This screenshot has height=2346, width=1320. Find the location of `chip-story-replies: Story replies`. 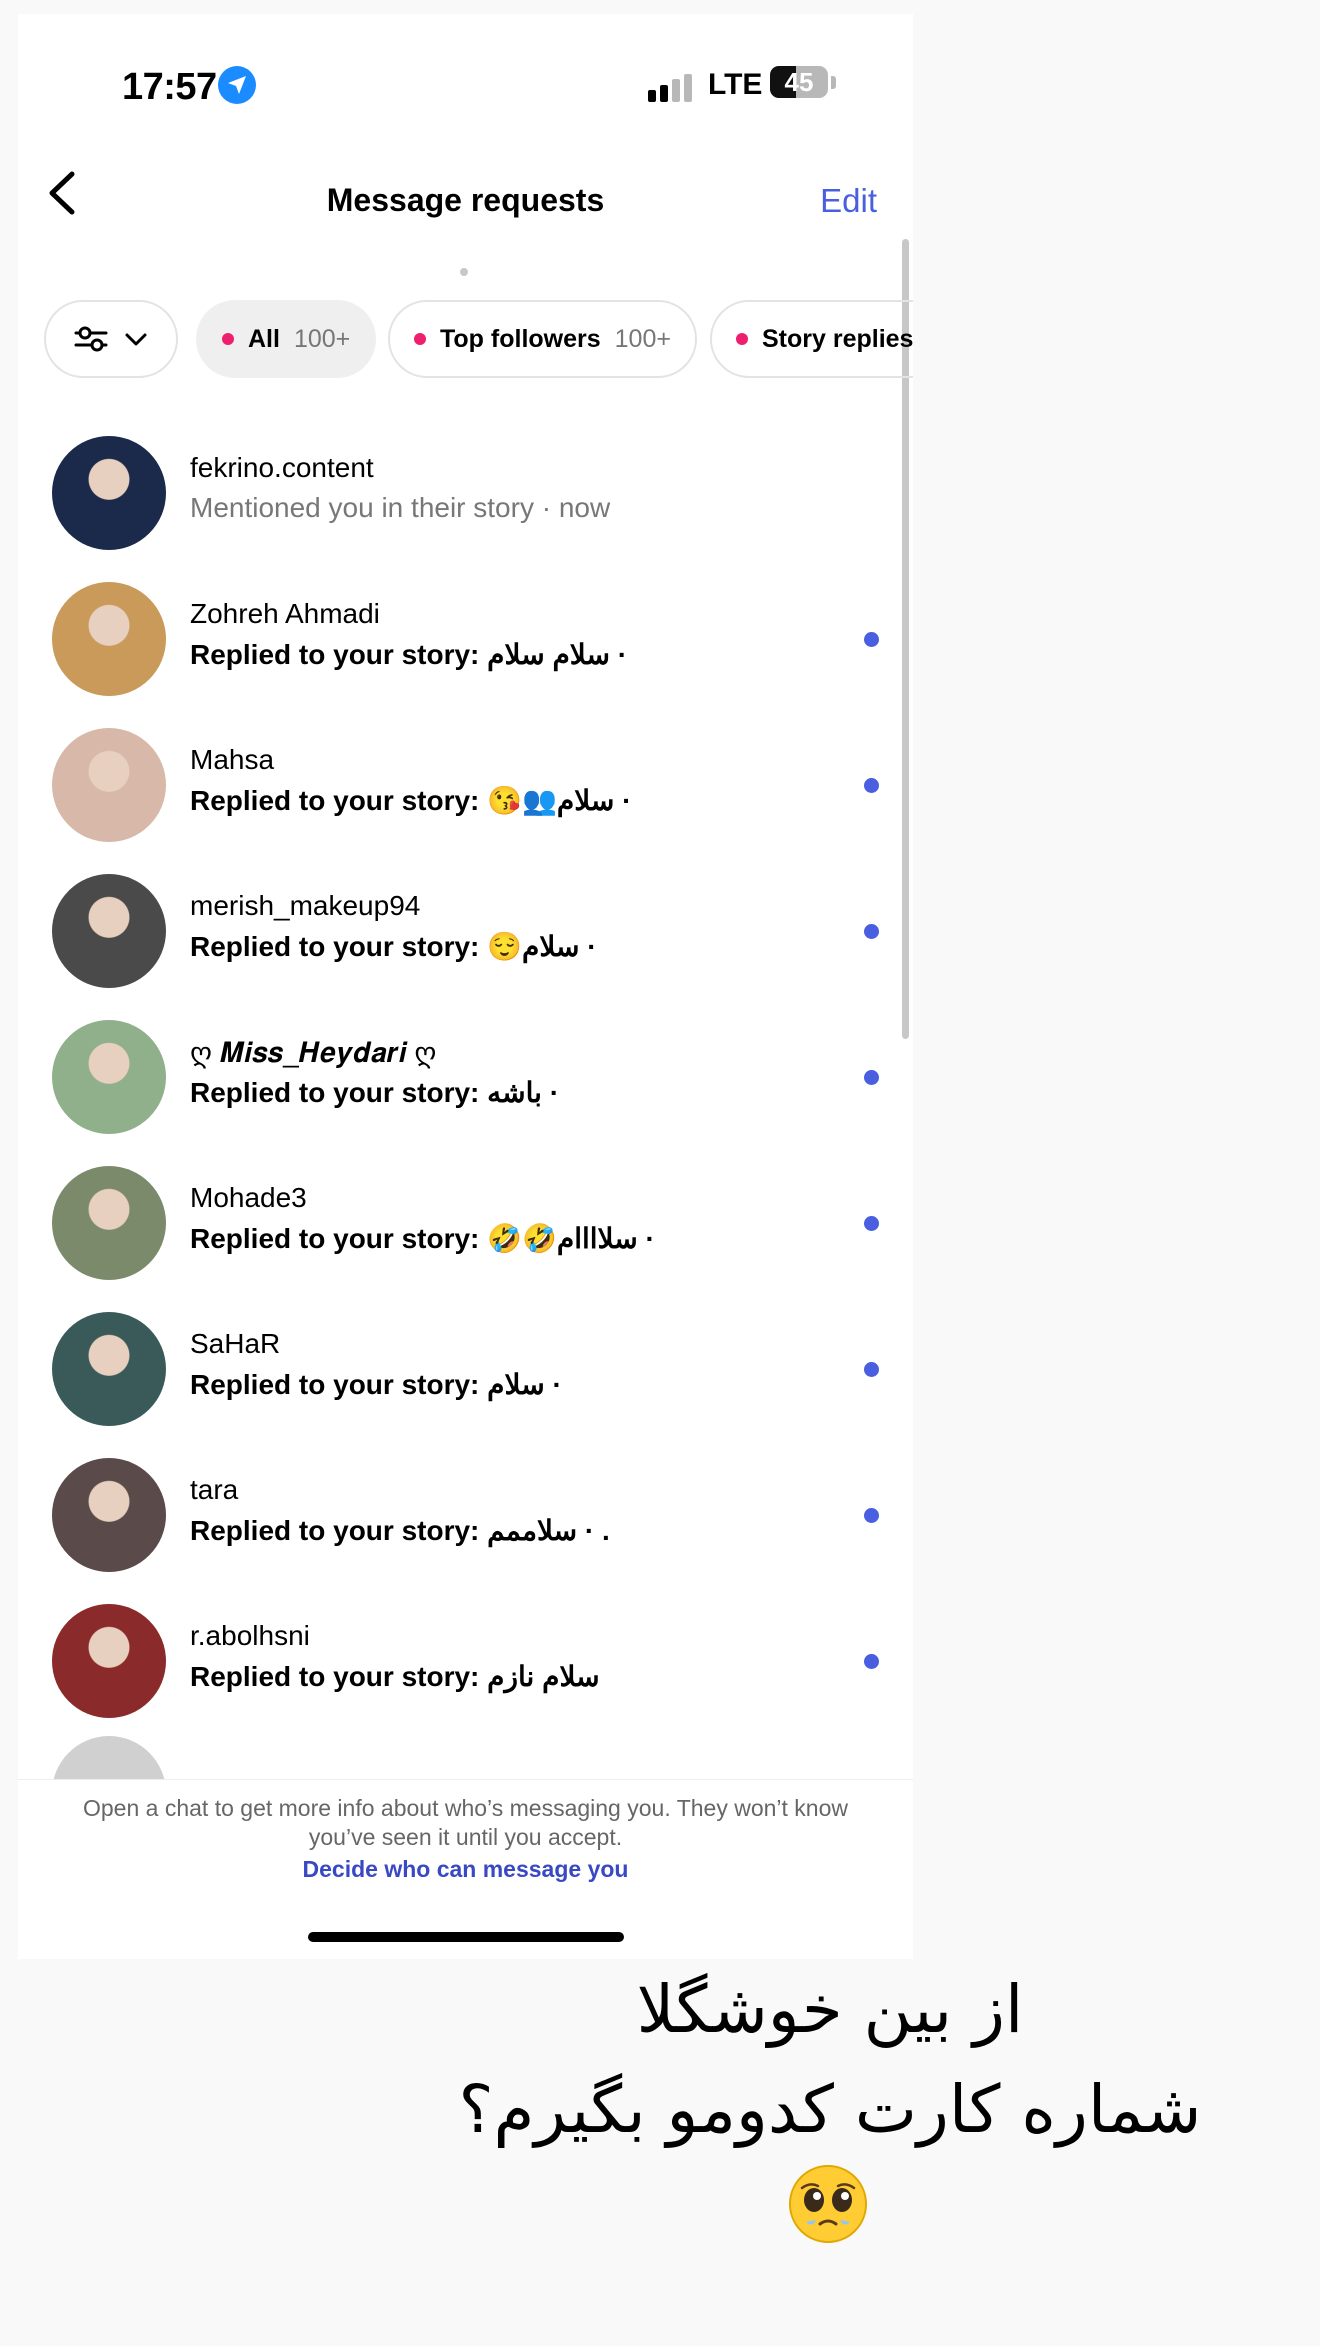

chip-story-replies: Story replies is located at coordinates (811, 339).